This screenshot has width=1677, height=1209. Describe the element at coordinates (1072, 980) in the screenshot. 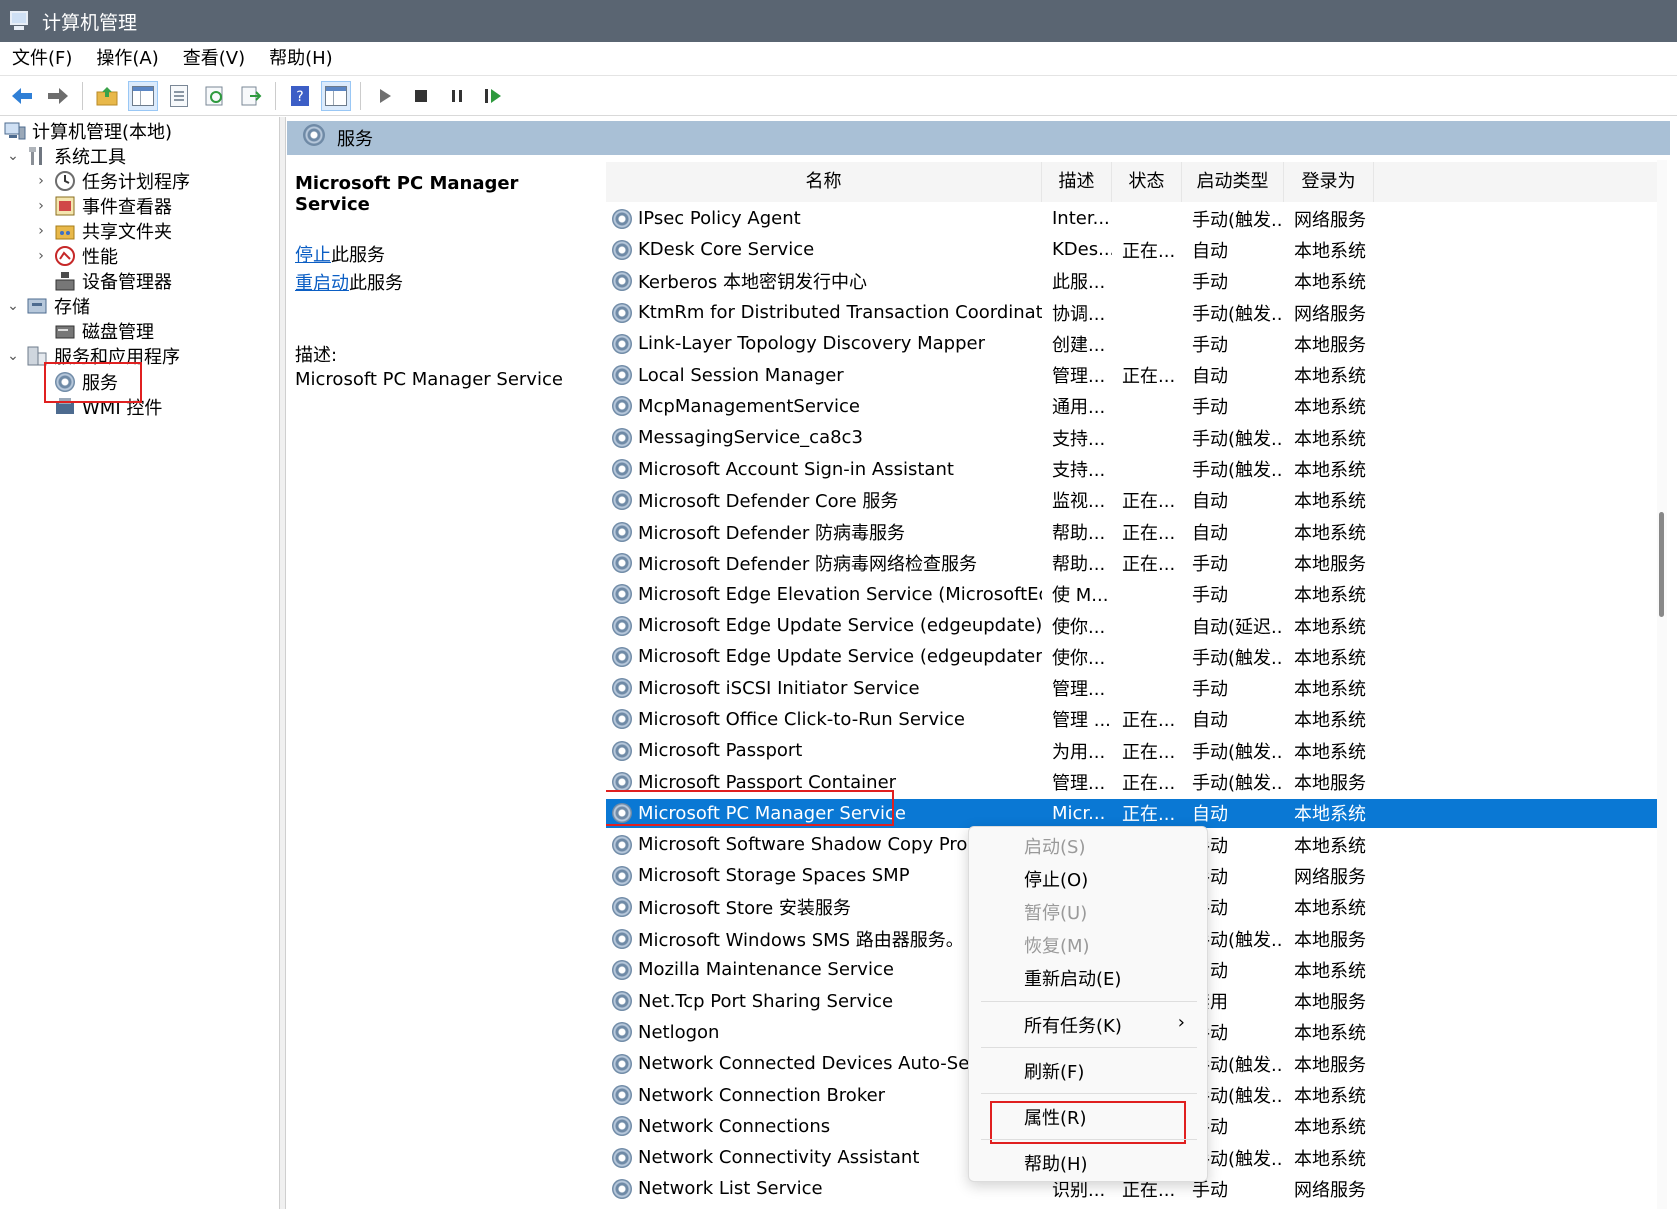

I see `menu-item-restart: 重新启动(E)` at that location.